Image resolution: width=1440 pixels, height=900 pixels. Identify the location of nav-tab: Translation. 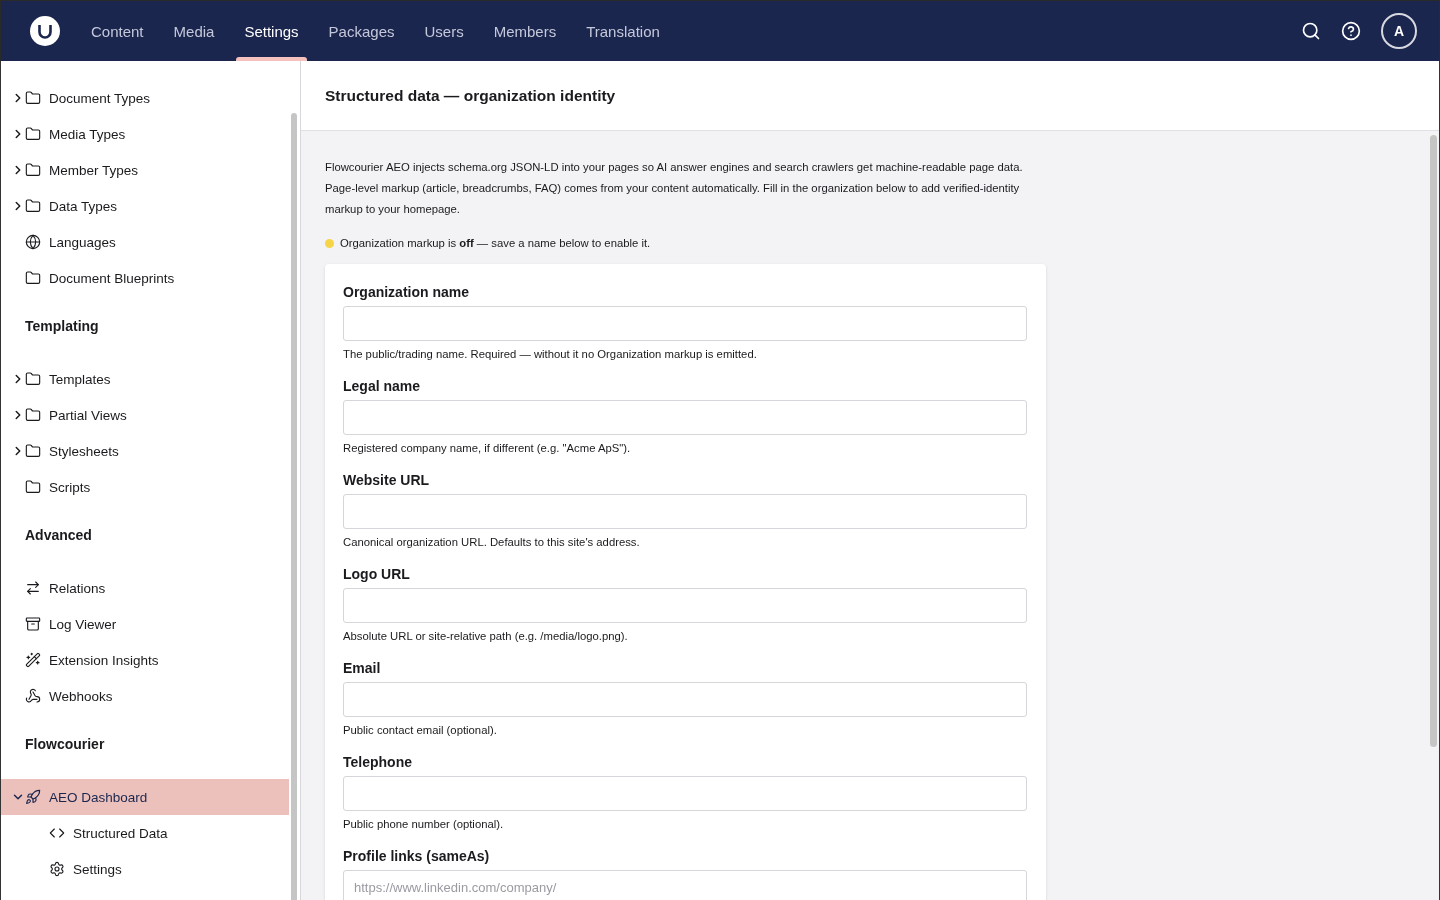
(623, 31).